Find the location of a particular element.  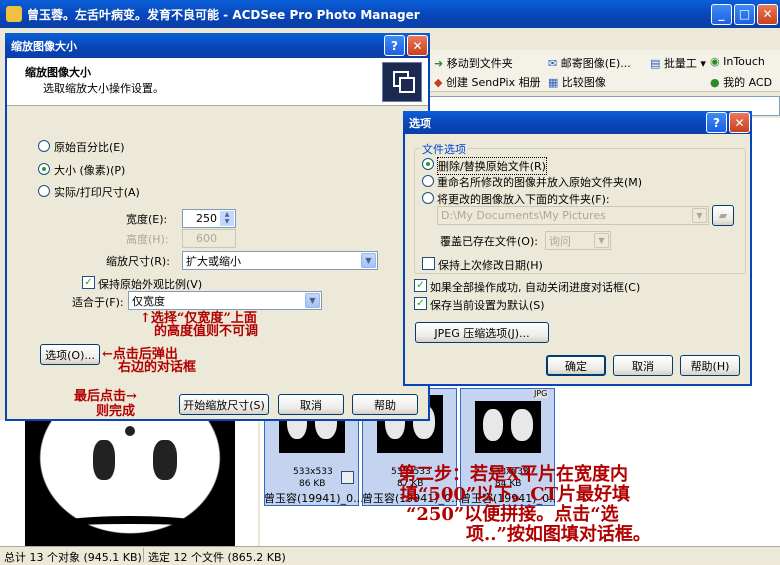

resize-header: 缩放图像大小 选取缩放大小操作设置。 is located at coordinates (217, 82).